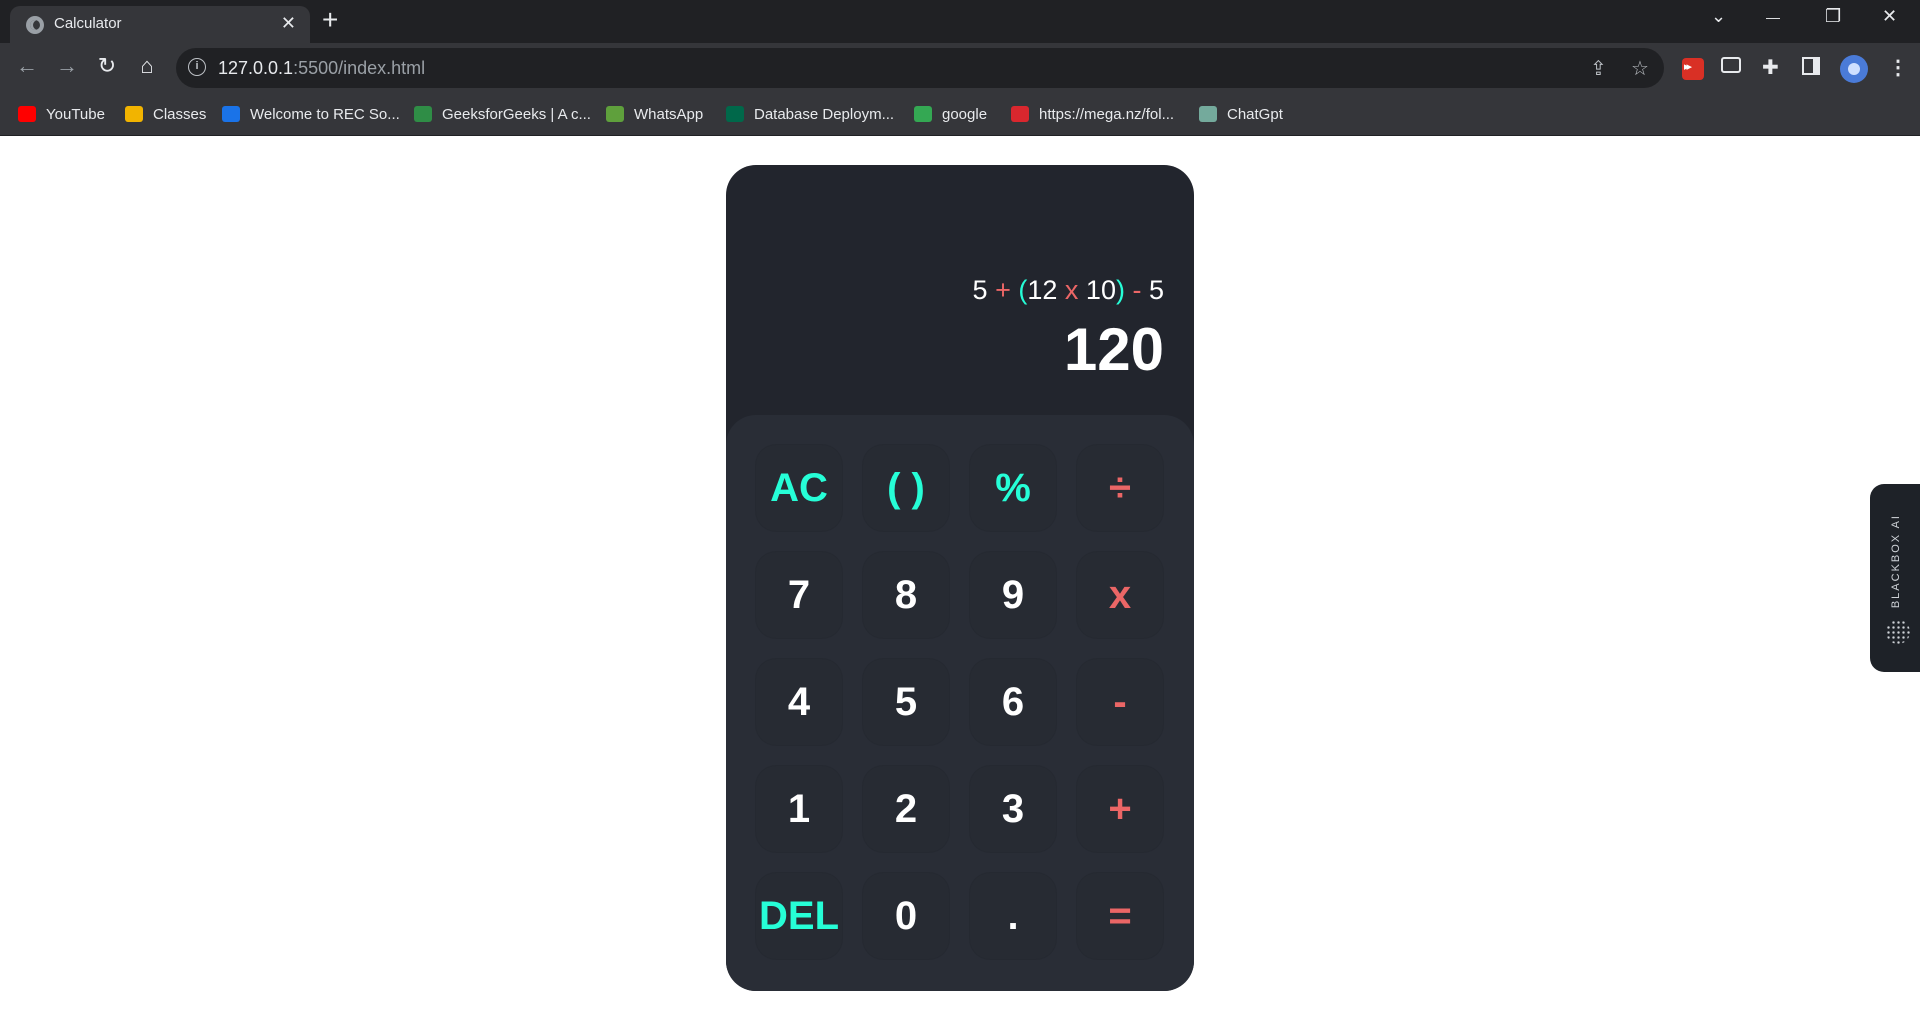  What do you see at coordinates (1013, 488) in the screenshot?
I see `percent-button: %` at bounding box center [1013, 488].